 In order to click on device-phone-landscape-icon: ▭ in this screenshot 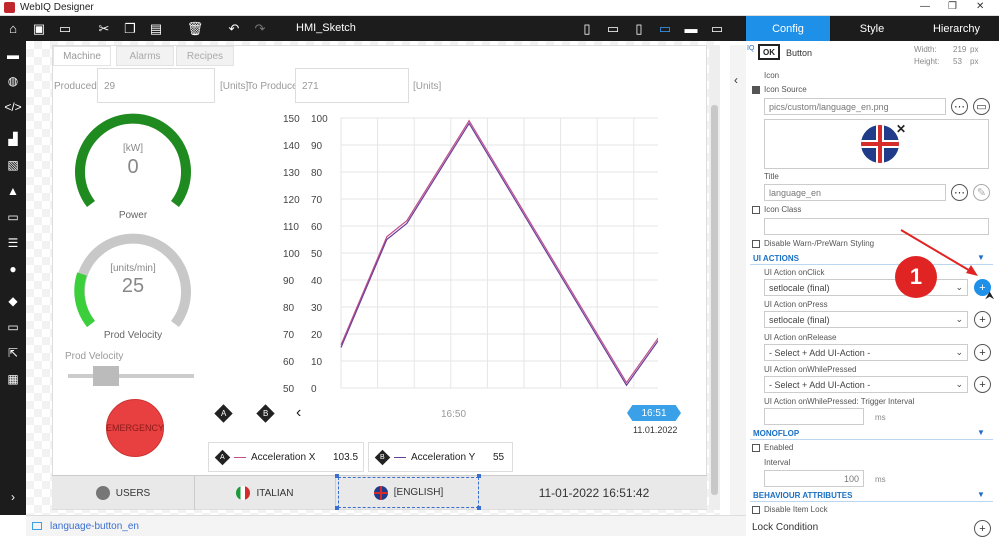, I will do `click(613, 28)`.